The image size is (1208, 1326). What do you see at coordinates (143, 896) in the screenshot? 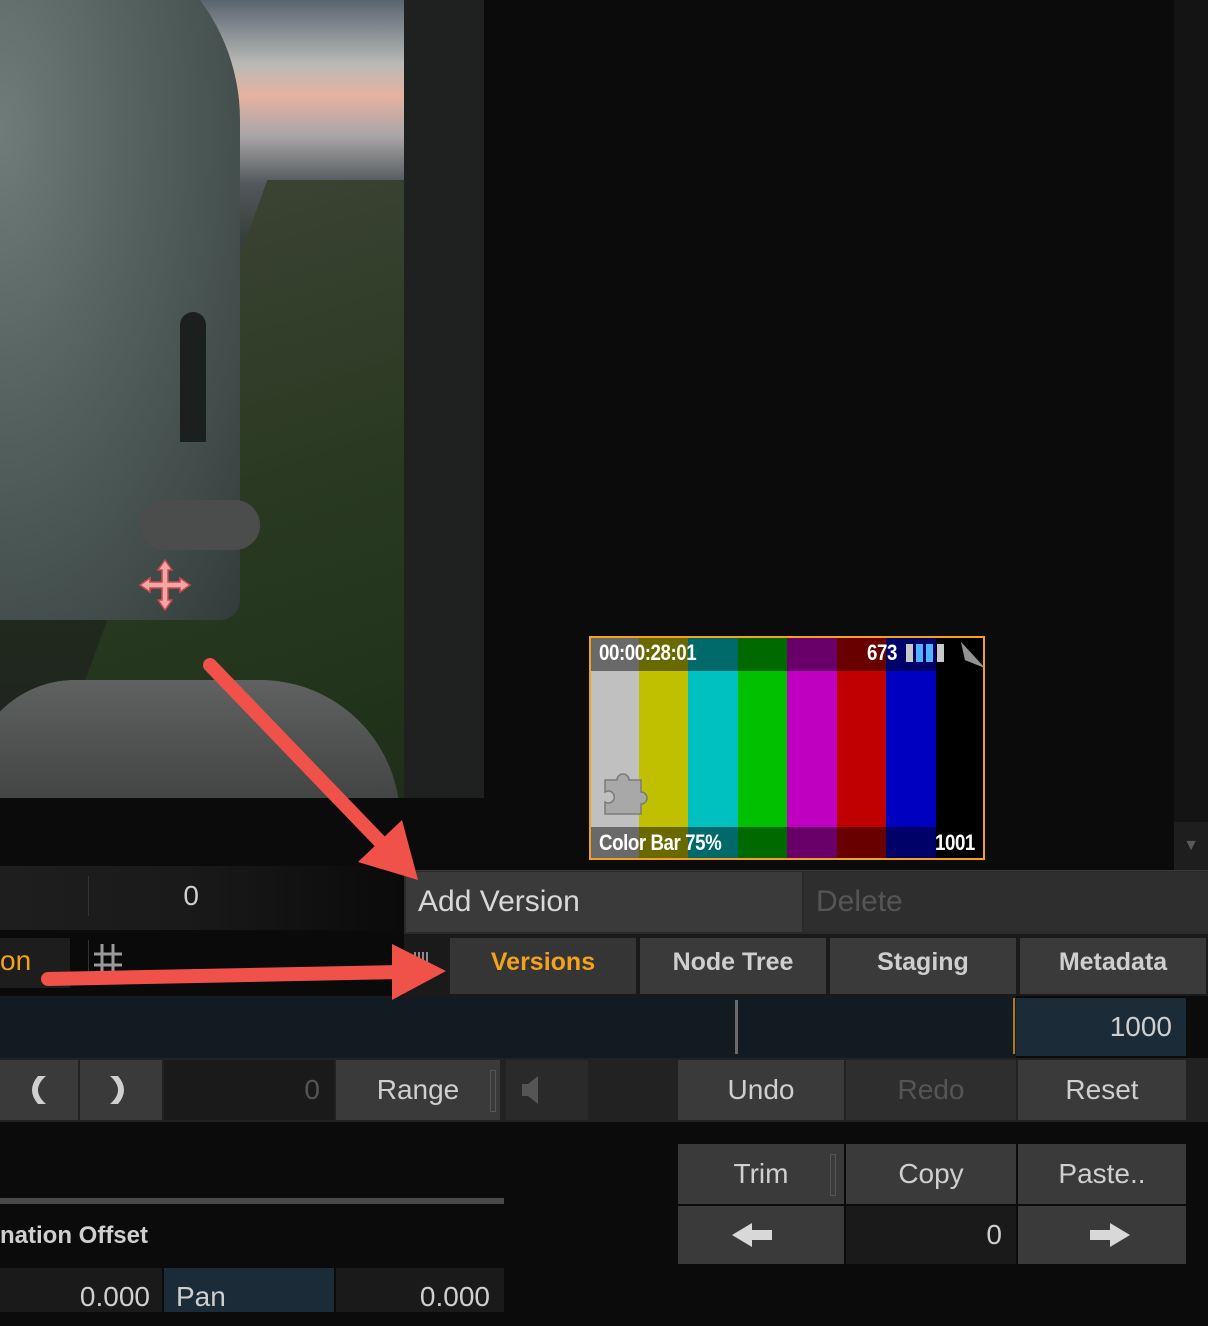
I see `left-value-field: 0` at bounding box center [143, 896].